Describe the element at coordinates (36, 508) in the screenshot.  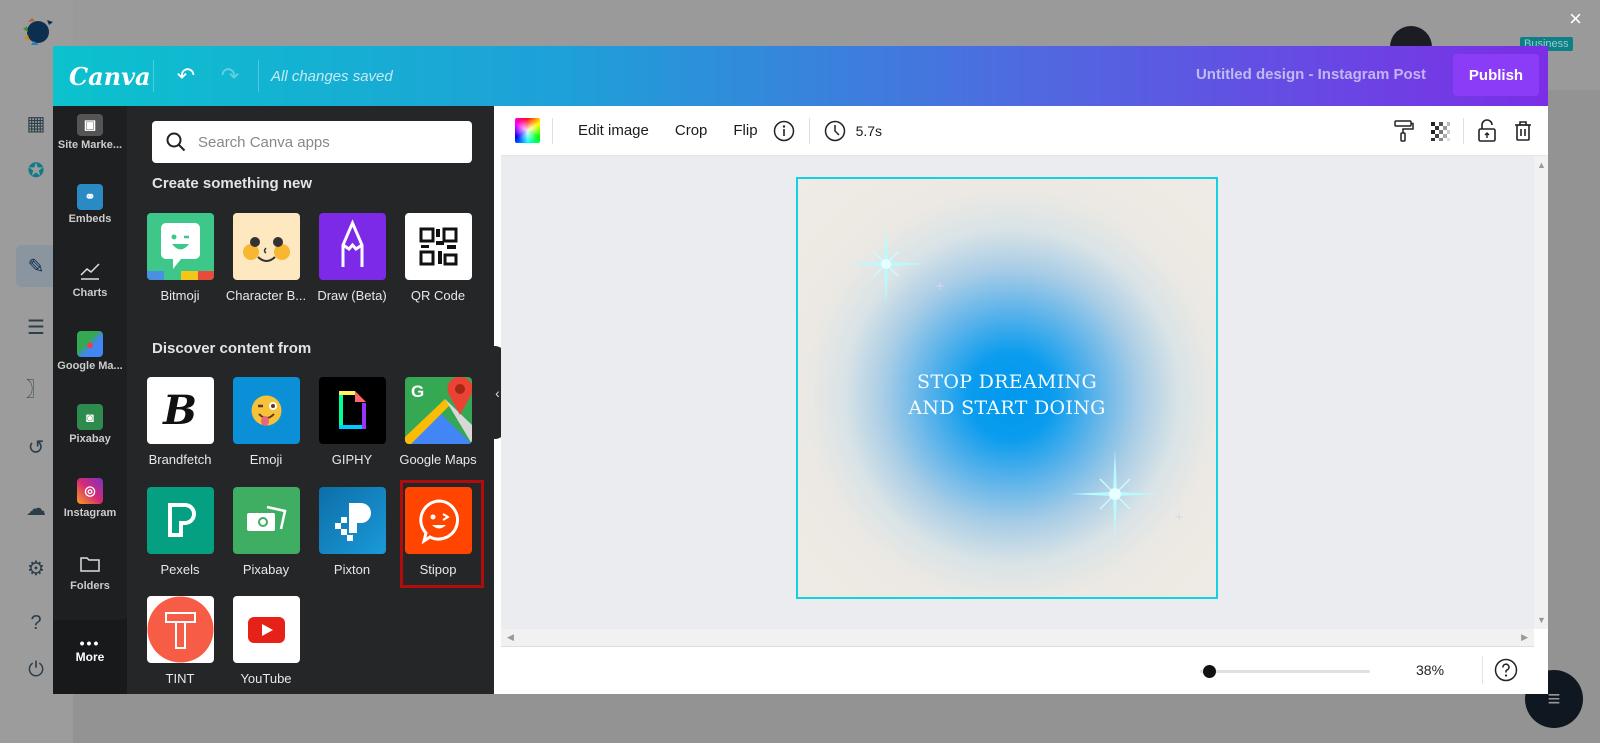
I see `download-icon: ☁` at that location.